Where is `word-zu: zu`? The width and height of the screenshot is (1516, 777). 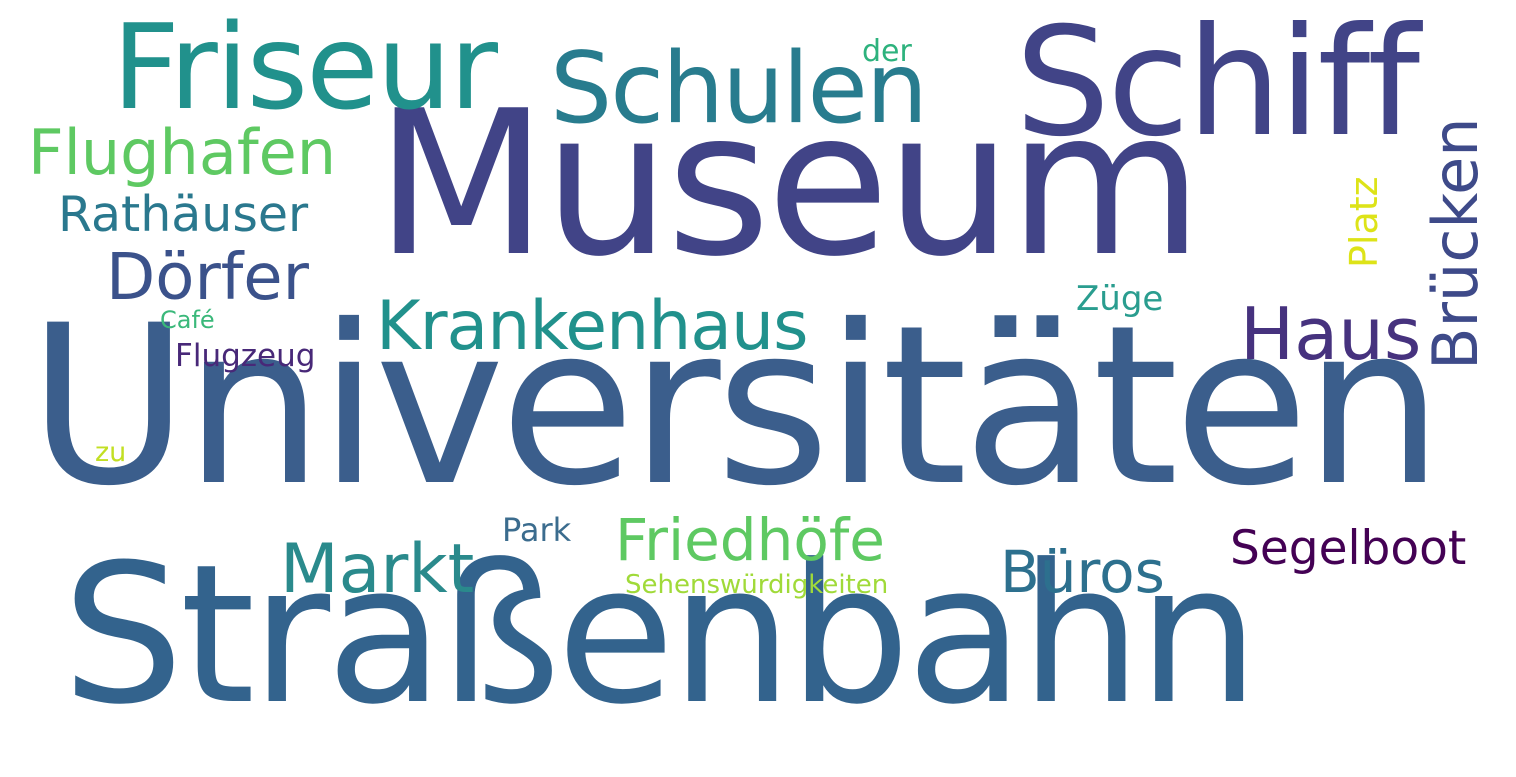 word-zu: zu is located at coordinates (111, 452).